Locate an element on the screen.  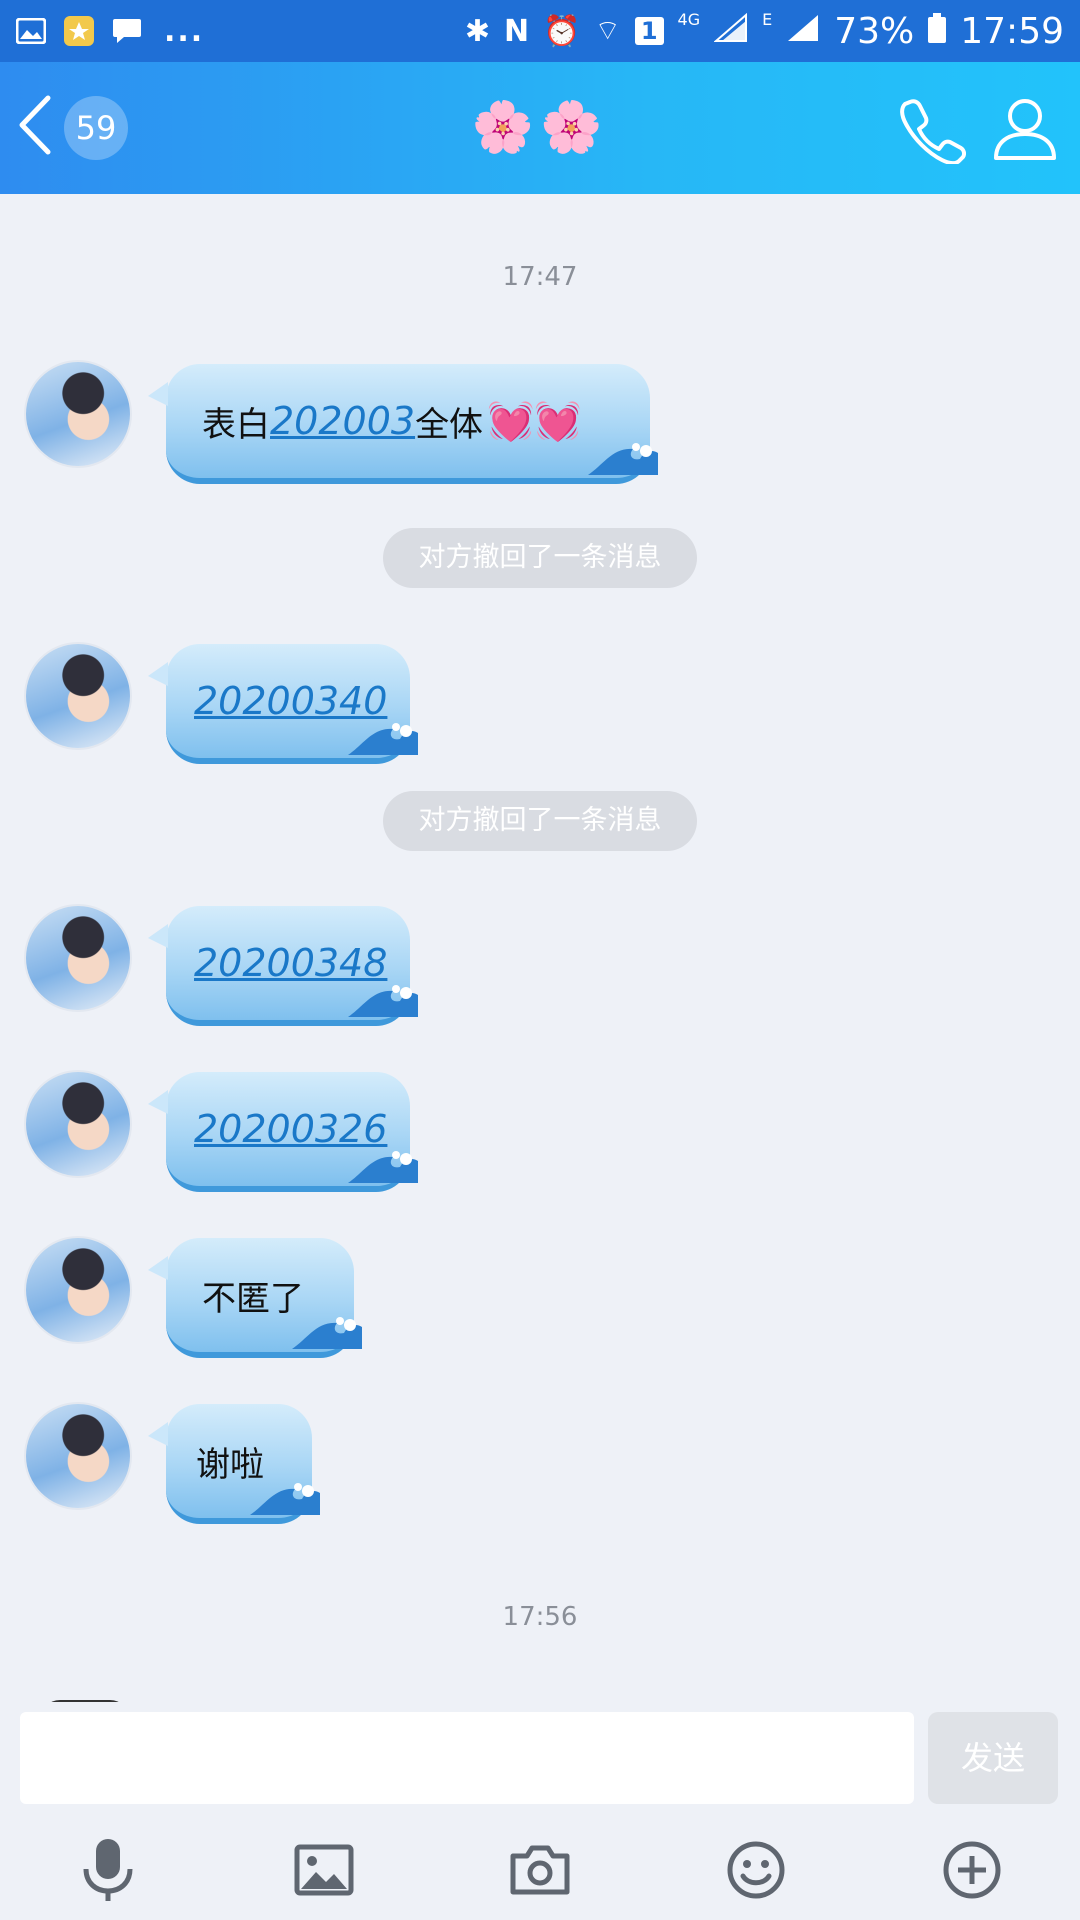
clock: 17:59 is located at coordinates (1012, 31).